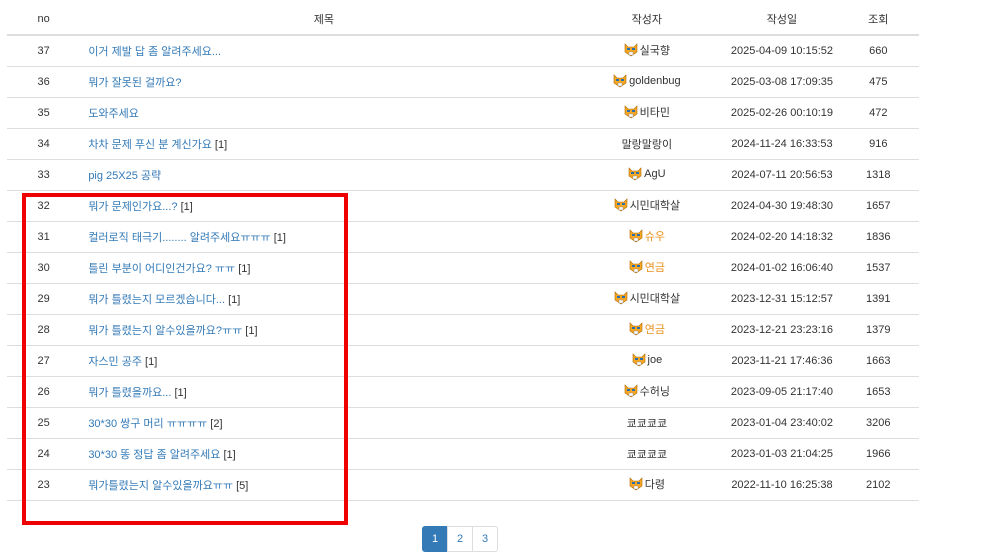 The height and width of the screenshot is (559, 1000). I want to click on author: AgU, so click(647, 173).